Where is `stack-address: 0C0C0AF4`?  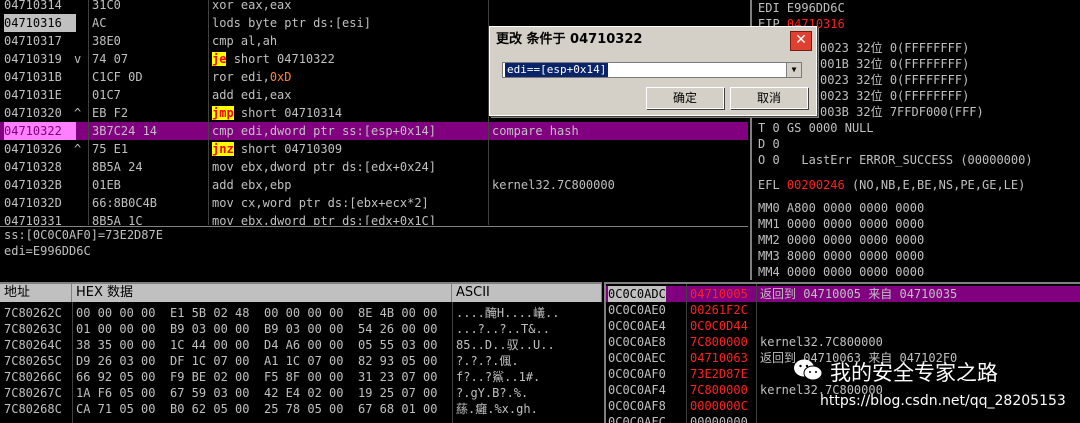
stack-address: 0C0C0AF4 is located at coordinates (637, 390).